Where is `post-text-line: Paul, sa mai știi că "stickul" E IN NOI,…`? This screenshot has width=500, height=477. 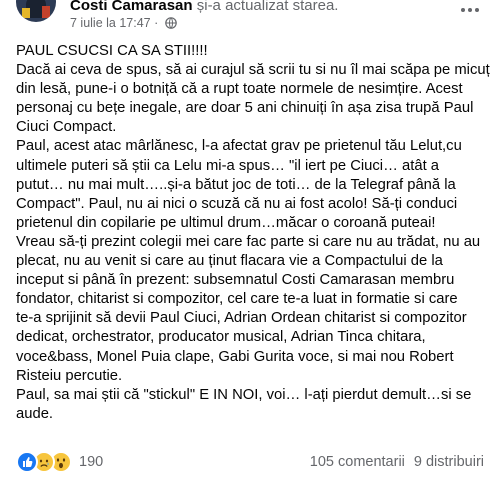 post-text-line: Paul, sa mai știi că "stickul" E IN NOI,… is located at coordinates (244, 394).